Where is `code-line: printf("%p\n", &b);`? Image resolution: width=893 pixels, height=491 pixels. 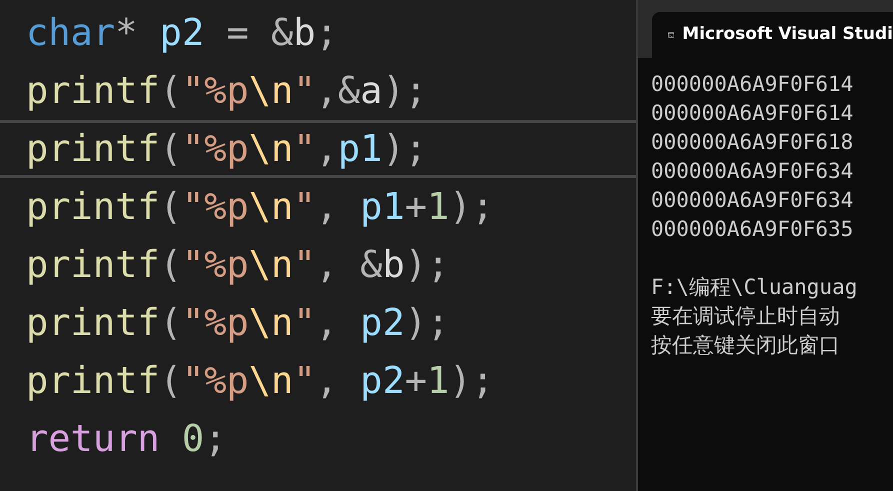
code-line: printf("%p\n", &b); is located at coordinates (238, 265).